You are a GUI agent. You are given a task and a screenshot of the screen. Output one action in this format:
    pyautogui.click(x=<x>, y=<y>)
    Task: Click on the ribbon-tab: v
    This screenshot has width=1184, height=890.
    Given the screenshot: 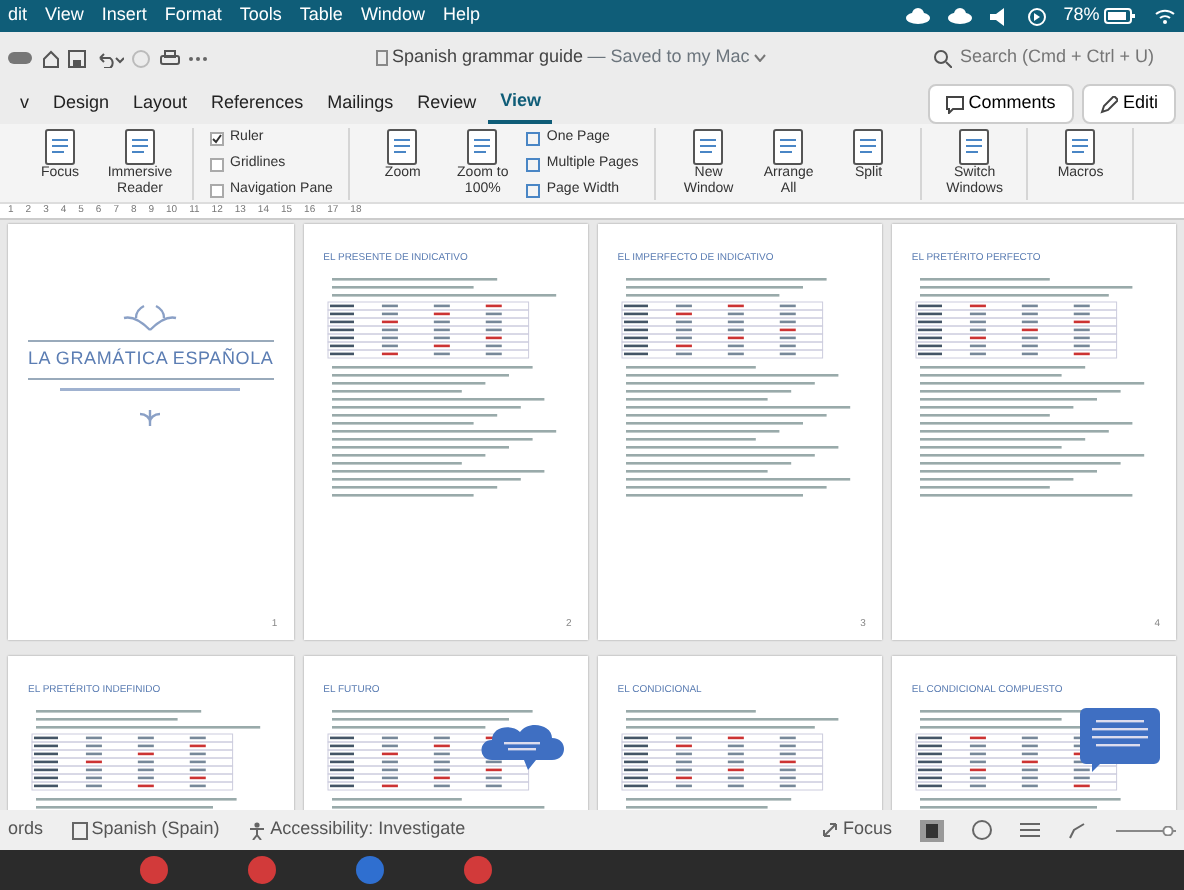 What is the action you would take?
    pyautogui.click(x=24, y=104)
    